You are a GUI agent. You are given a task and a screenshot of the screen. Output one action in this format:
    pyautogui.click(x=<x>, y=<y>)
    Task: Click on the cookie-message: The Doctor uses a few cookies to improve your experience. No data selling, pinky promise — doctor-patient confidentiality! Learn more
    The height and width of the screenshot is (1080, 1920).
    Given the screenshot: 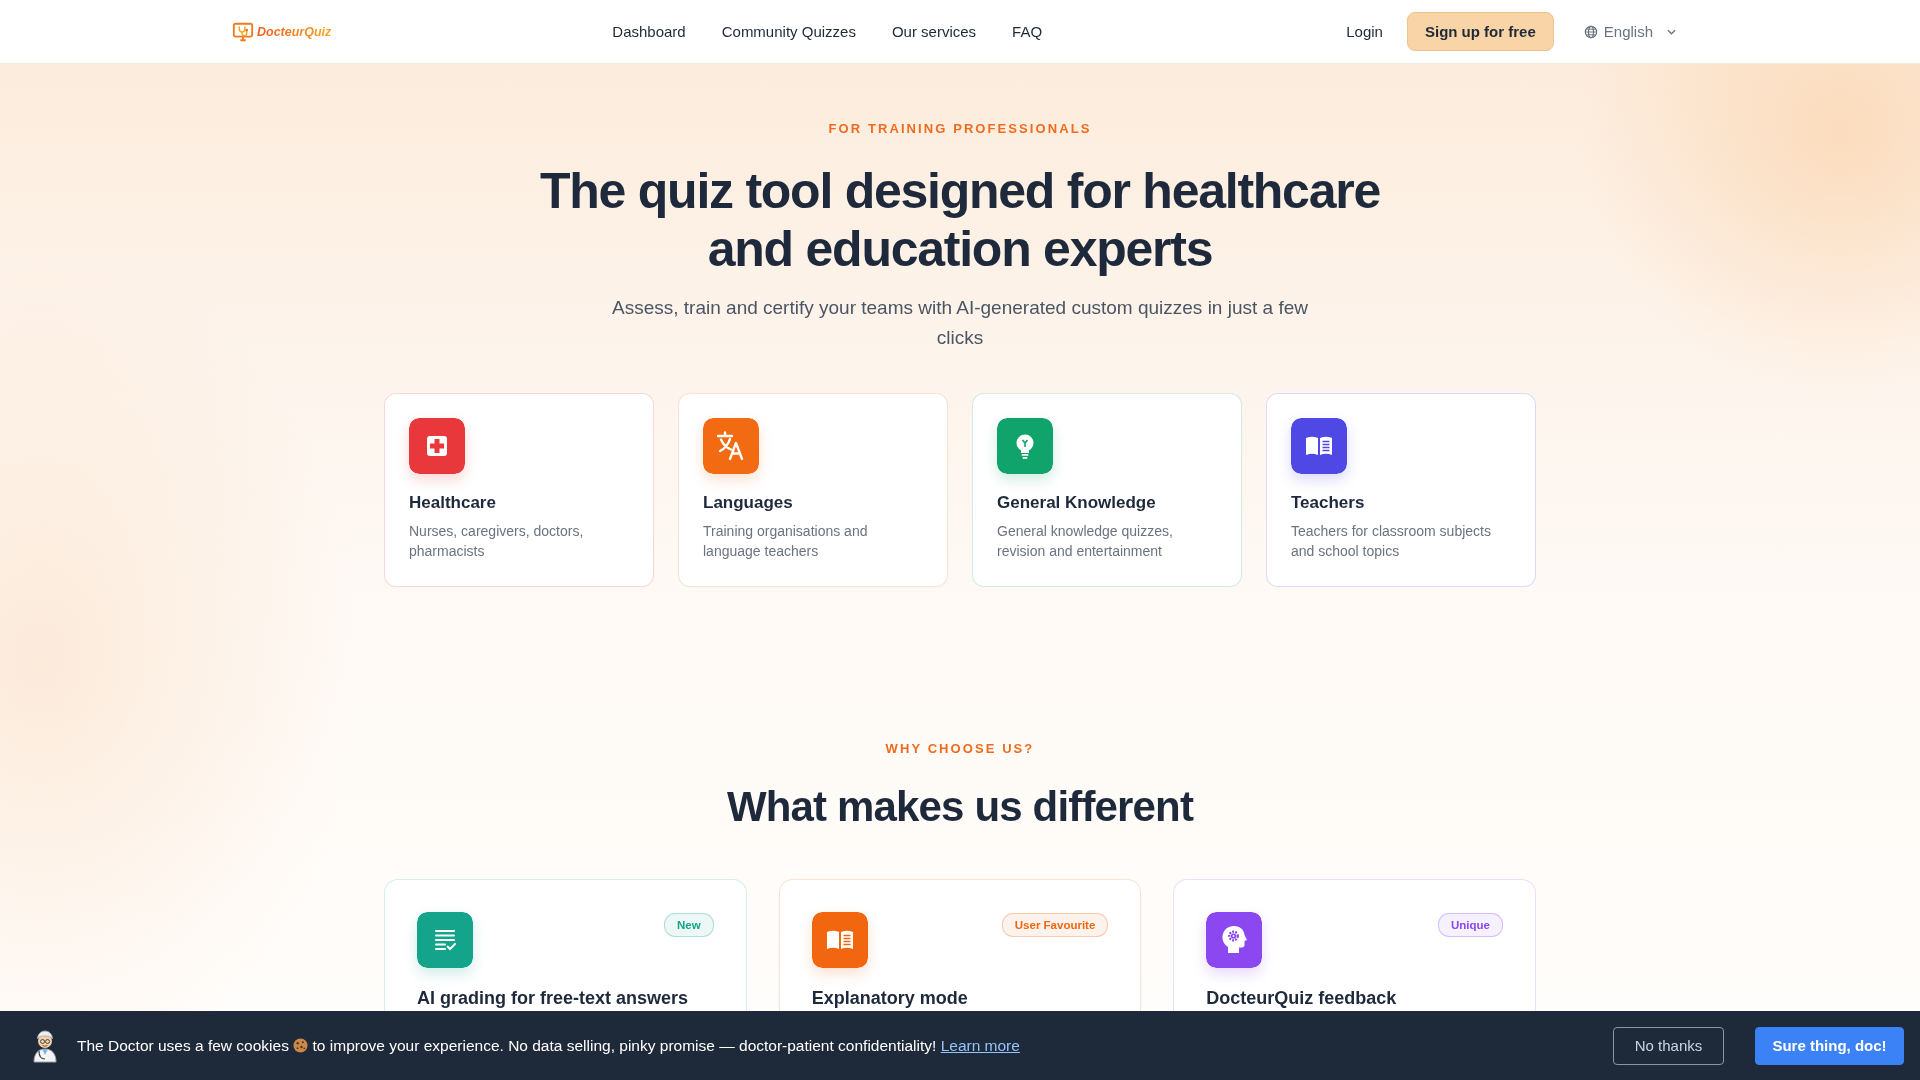 What is the action you would take?
    pyautogui.click(x=548, y=1045)
    